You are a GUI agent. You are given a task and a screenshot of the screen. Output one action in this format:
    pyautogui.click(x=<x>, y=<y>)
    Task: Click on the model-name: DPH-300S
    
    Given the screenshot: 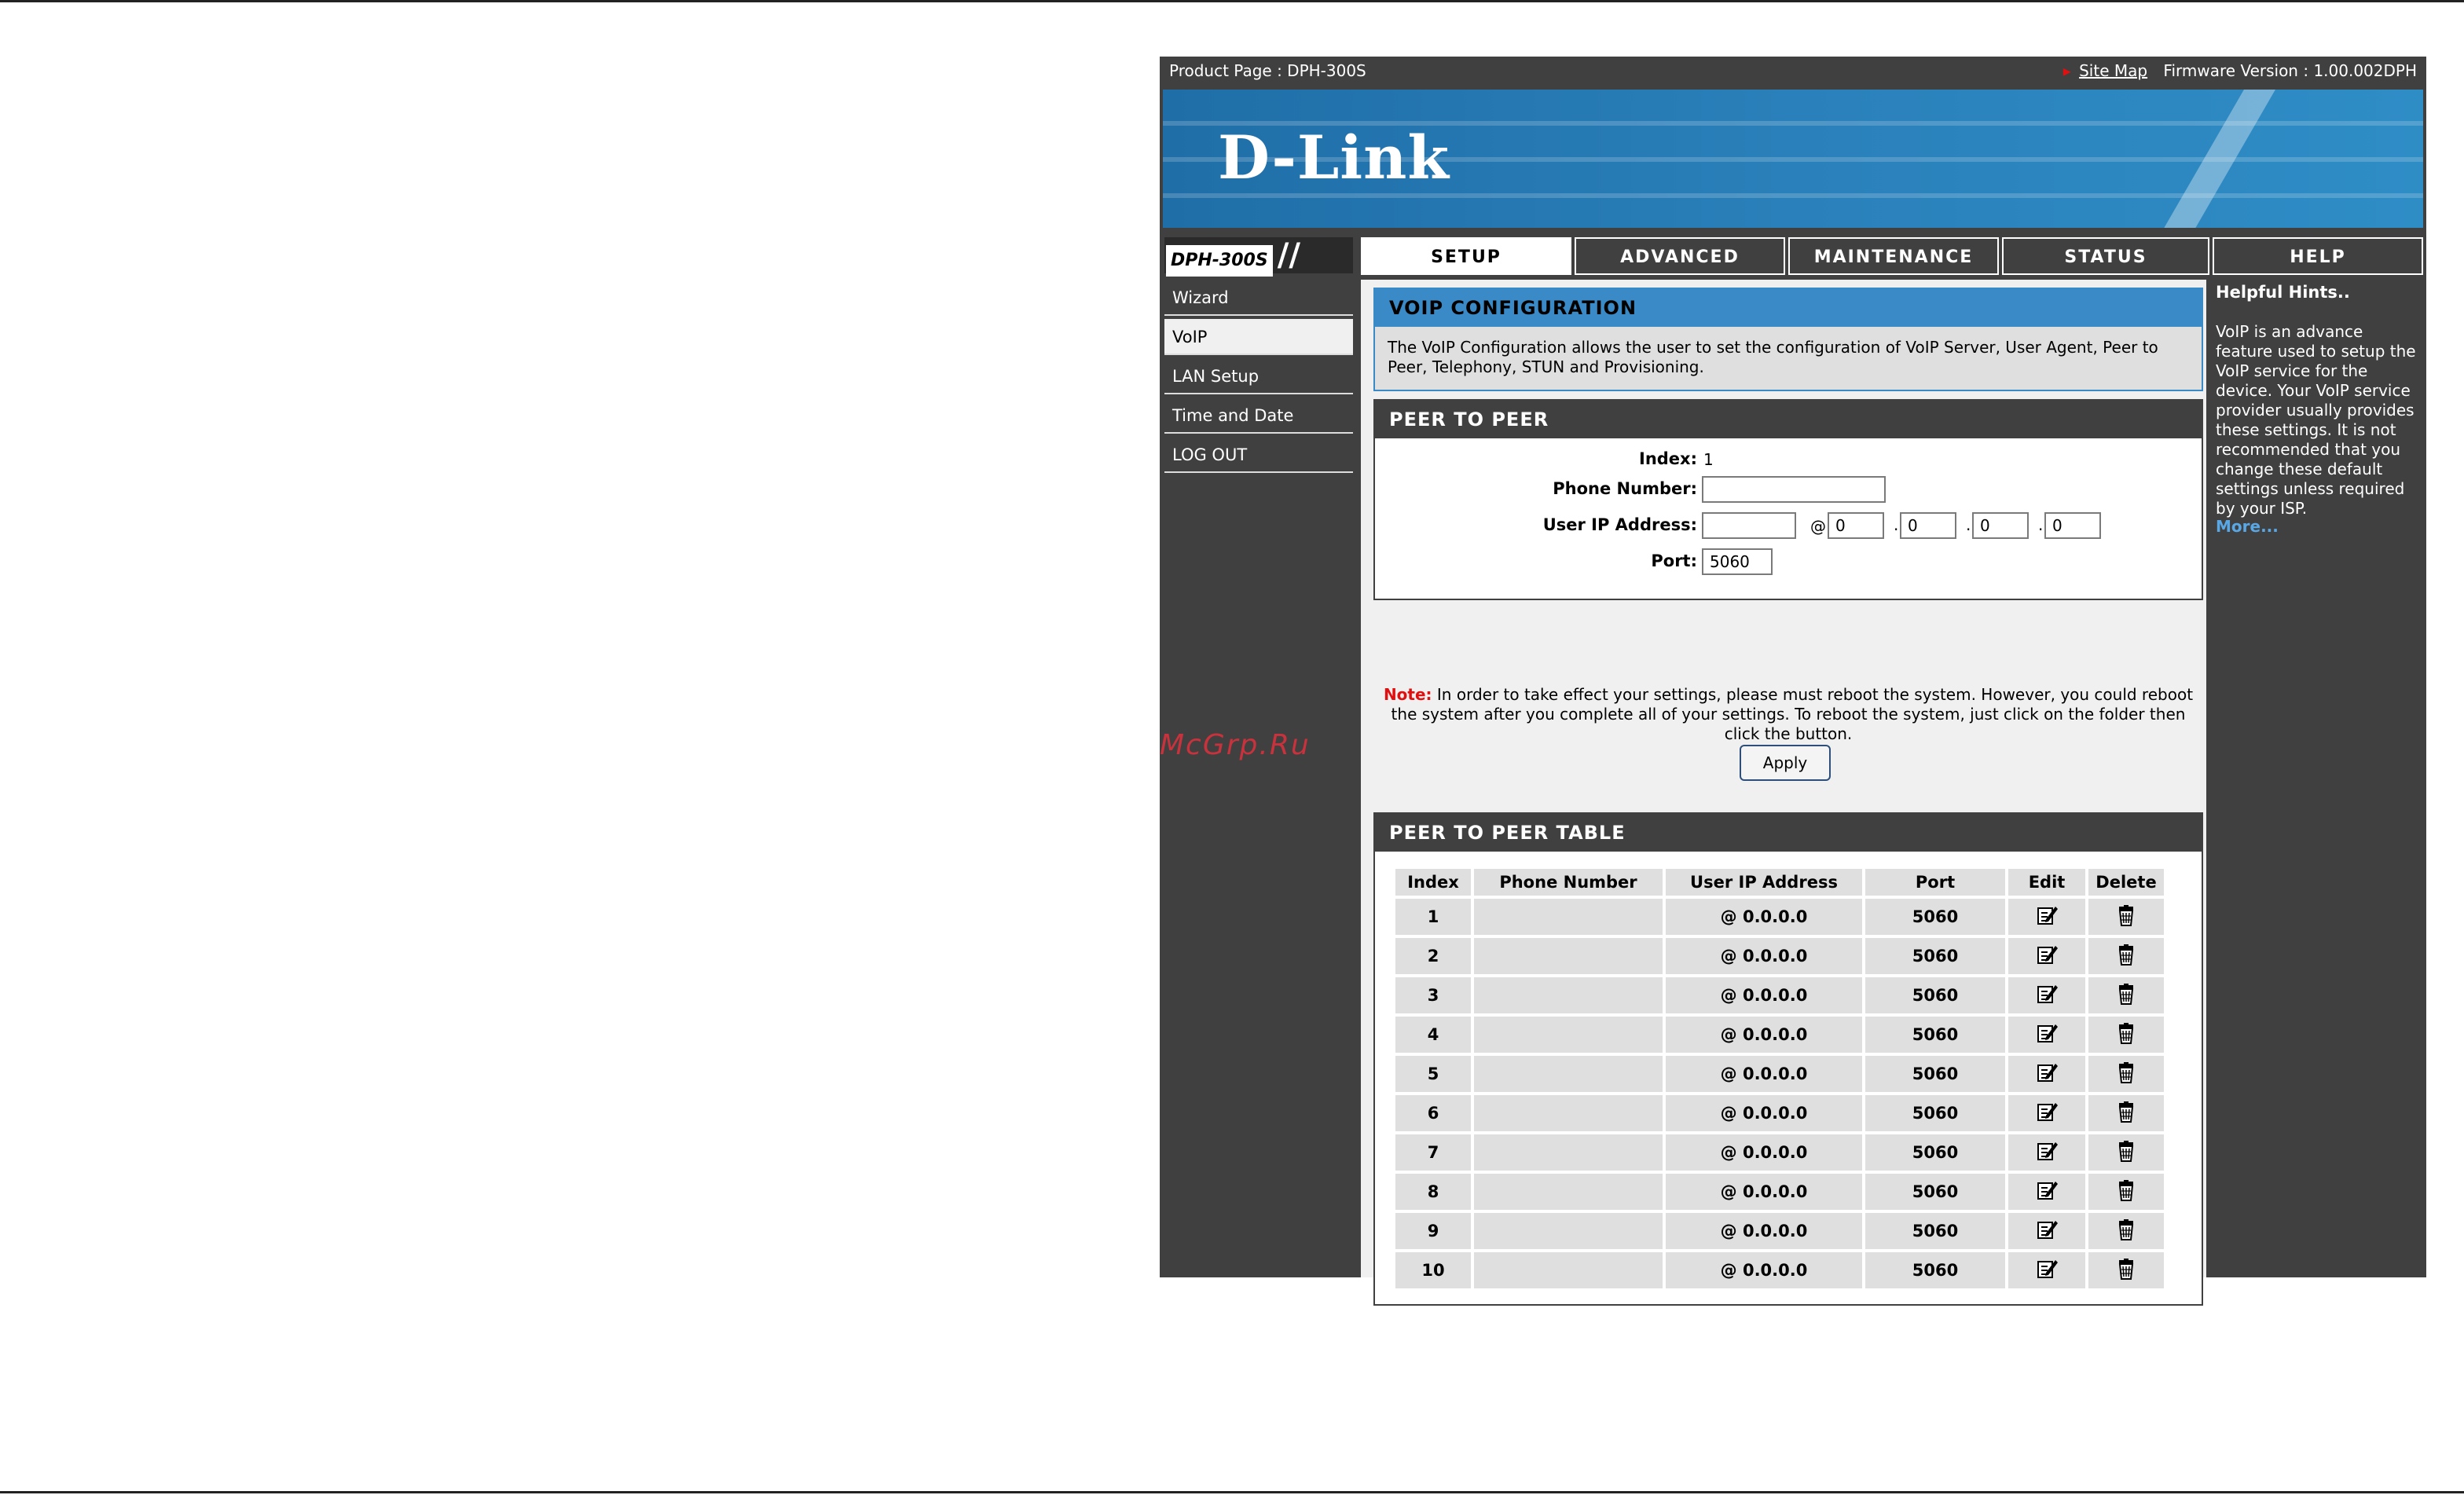 What is the action you would take?
    pyautogui.click(x=1219, y=261)
    